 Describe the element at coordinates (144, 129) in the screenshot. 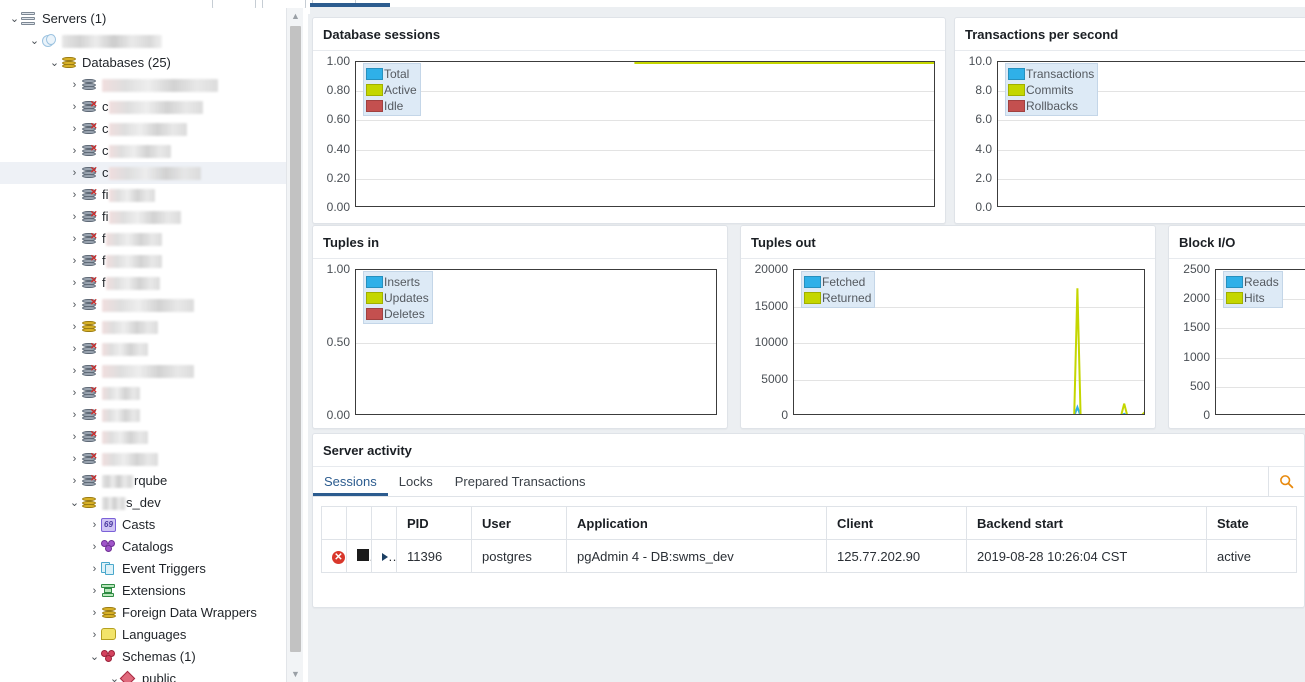

I see `tree-item-db-3: › ✕ c` at that location.